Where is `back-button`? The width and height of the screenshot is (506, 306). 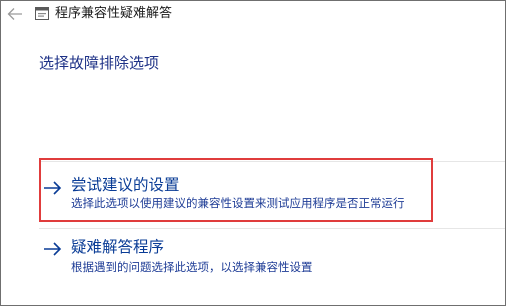
back-button is located at coordinates (15, 14).